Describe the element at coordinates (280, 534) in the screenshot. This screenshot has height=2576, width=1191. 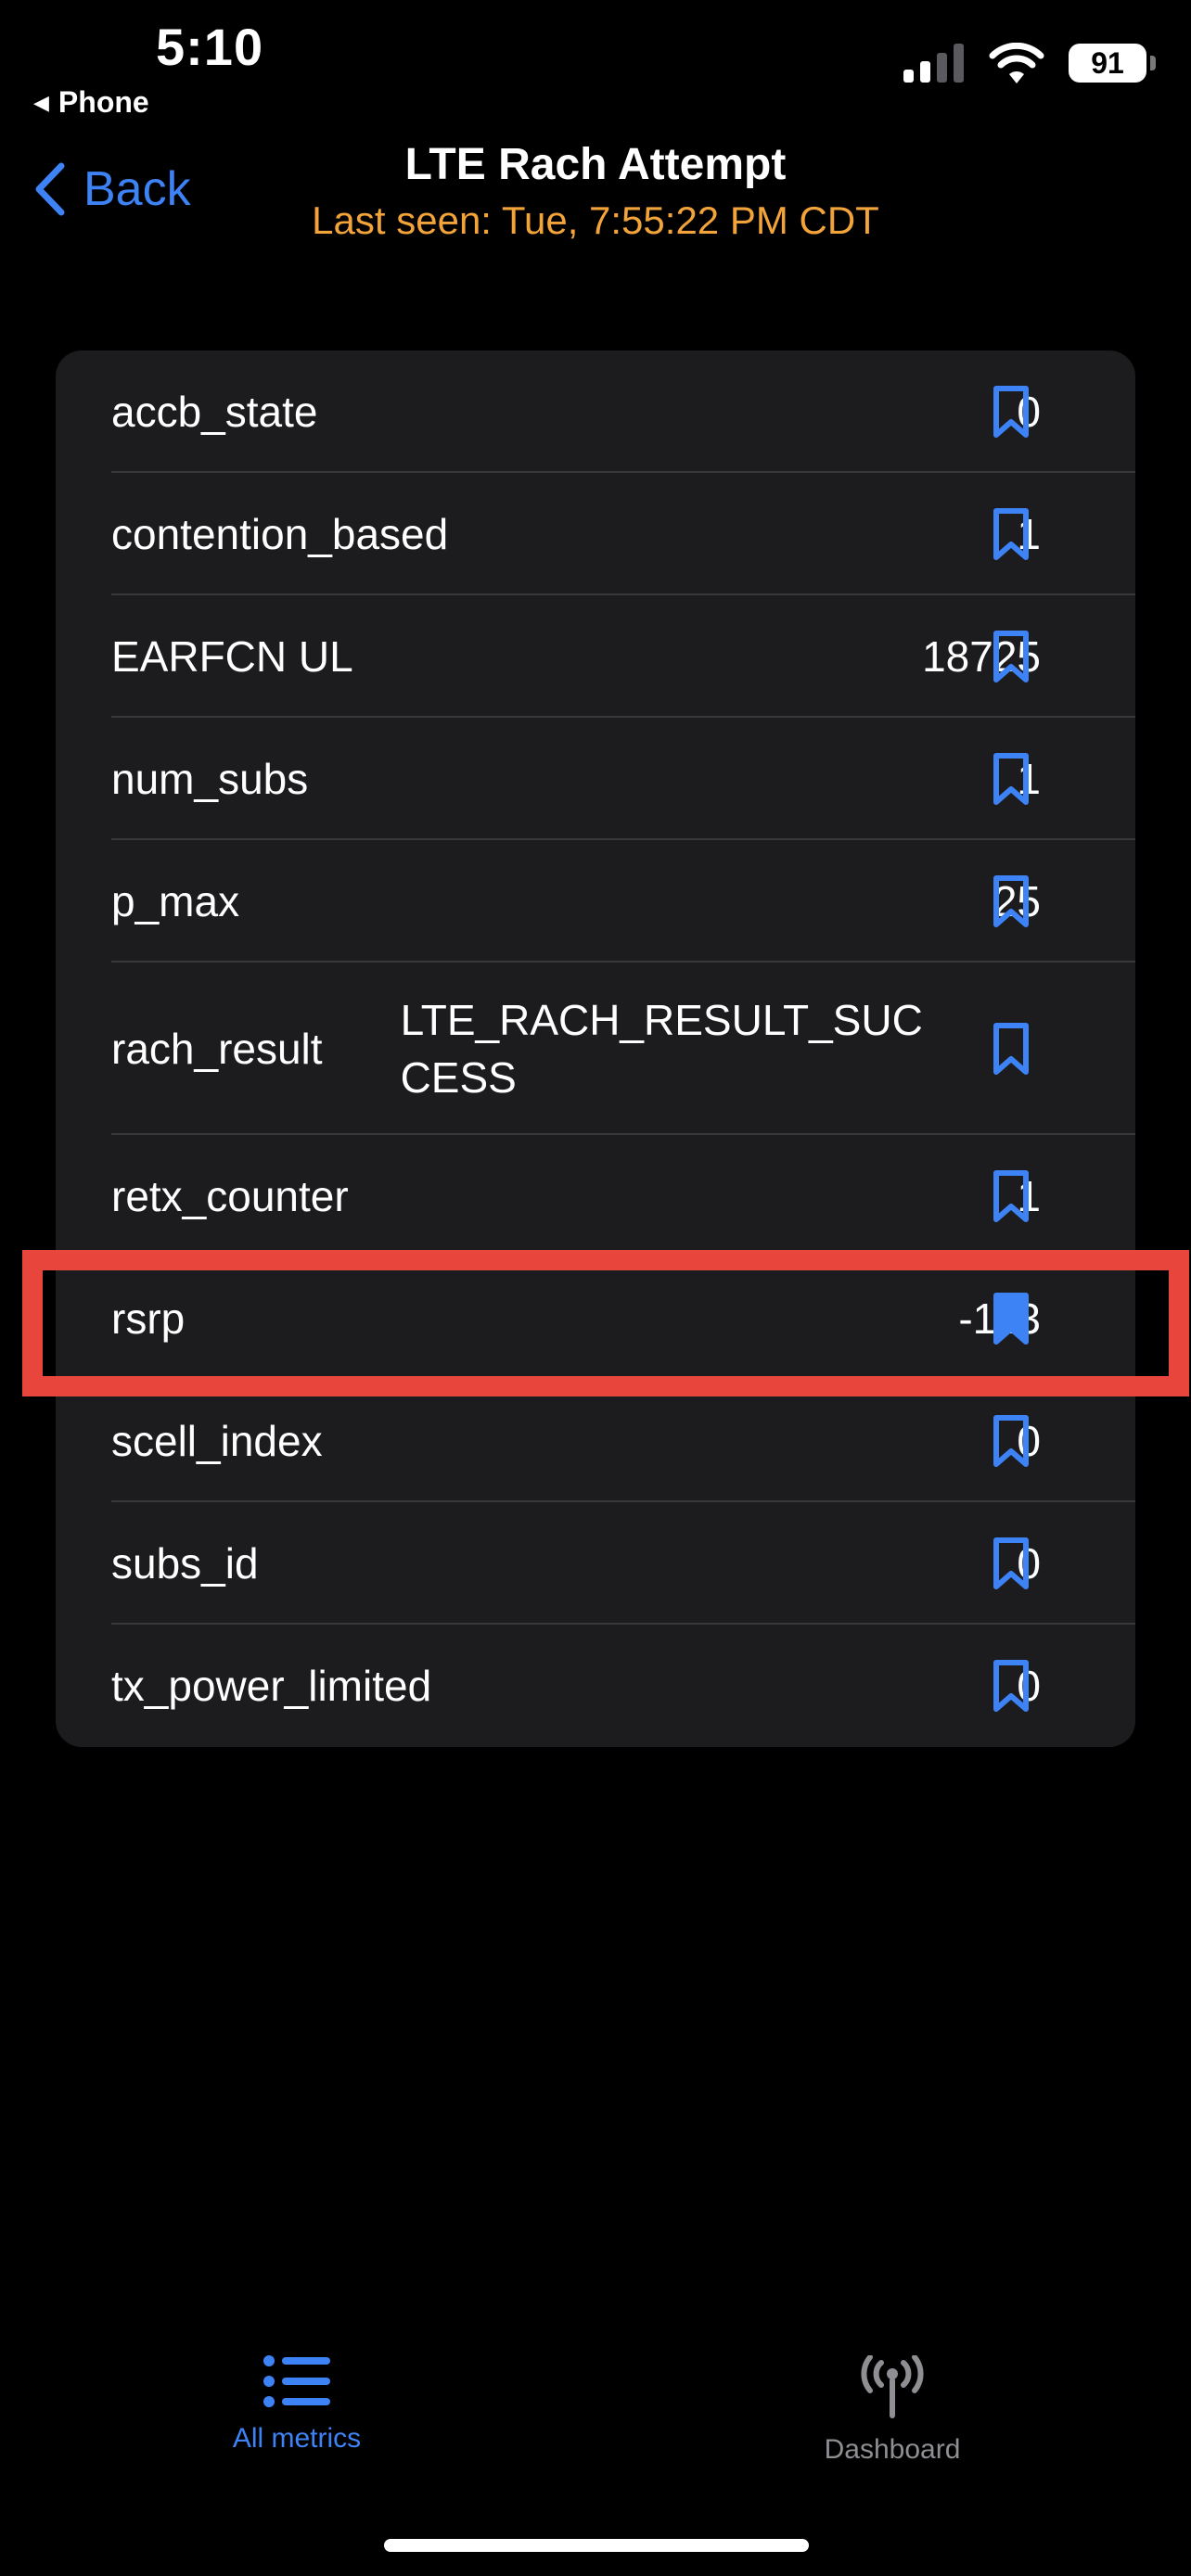
I see `metric-label: contention_based` at that location.